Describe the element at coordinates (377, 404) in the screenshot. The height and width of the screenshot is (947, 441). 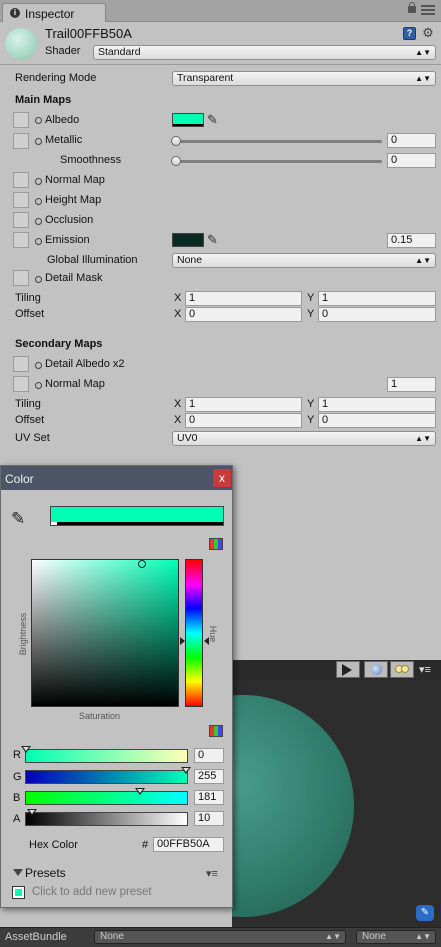
I see `secondary-tiling-y-field: 1` at that location.